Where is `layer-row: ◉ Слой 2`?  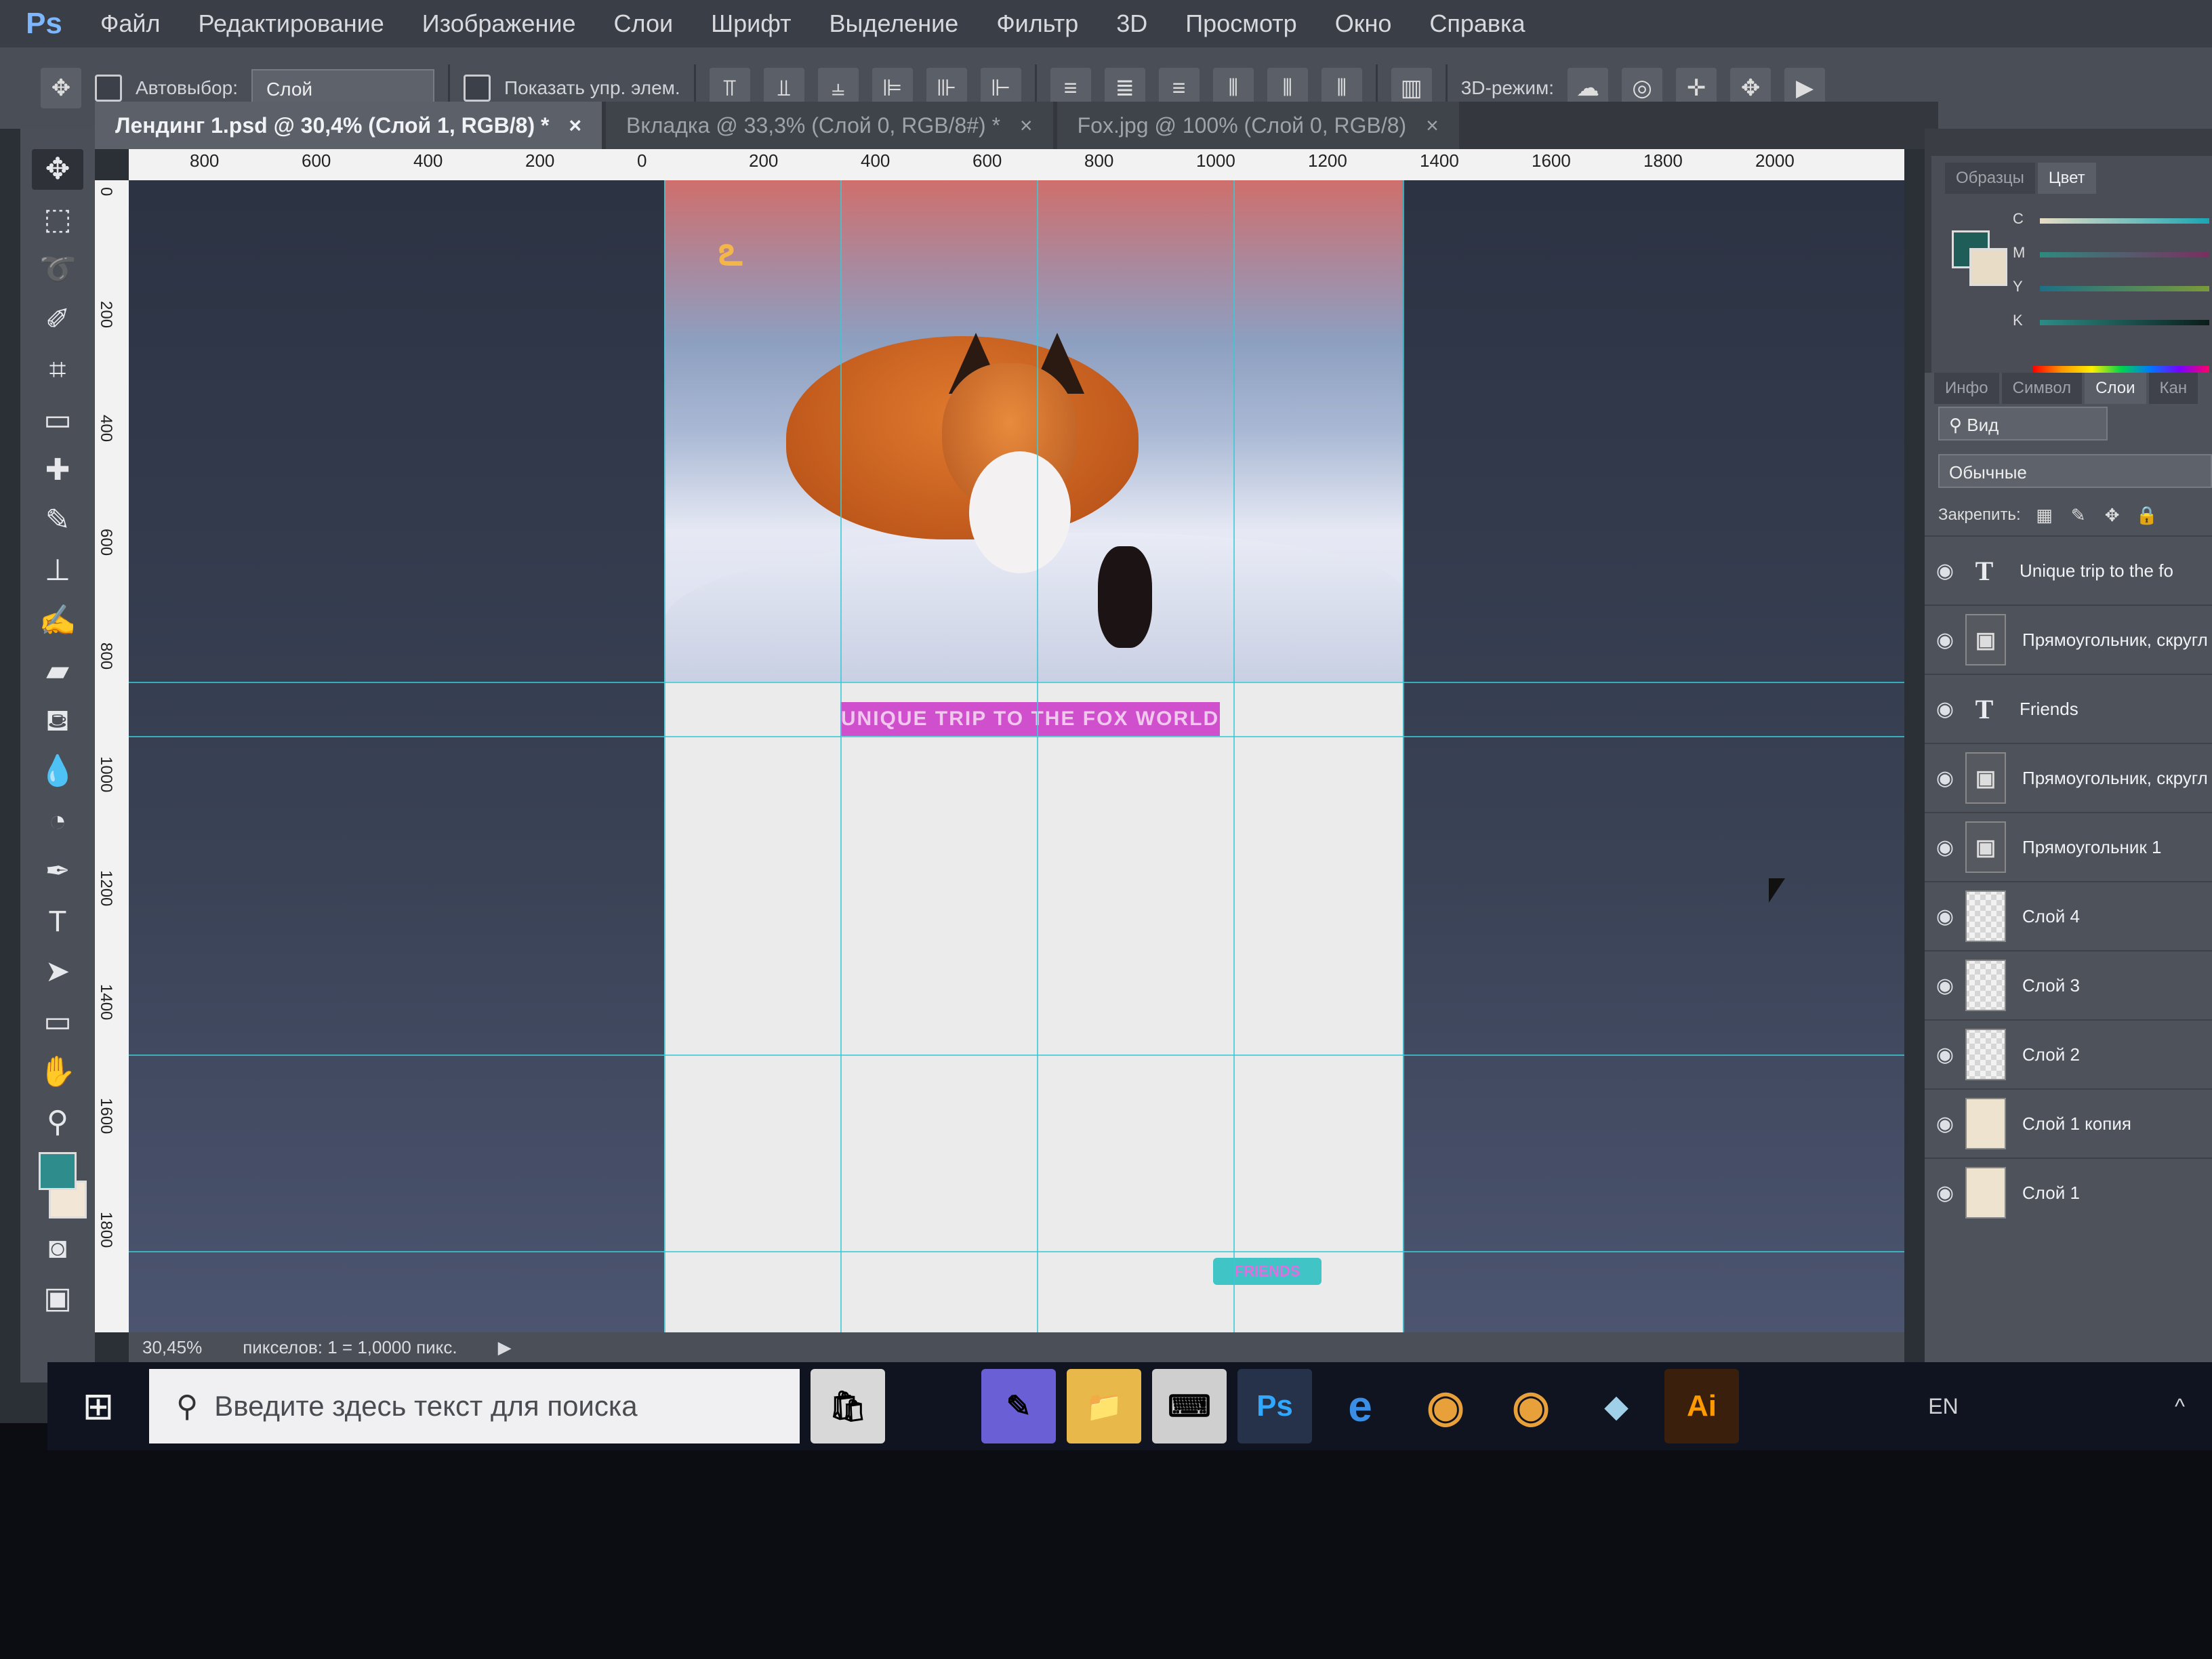
layer-row: ◉ Слой 2 is located at coordinates (2068, 1053).